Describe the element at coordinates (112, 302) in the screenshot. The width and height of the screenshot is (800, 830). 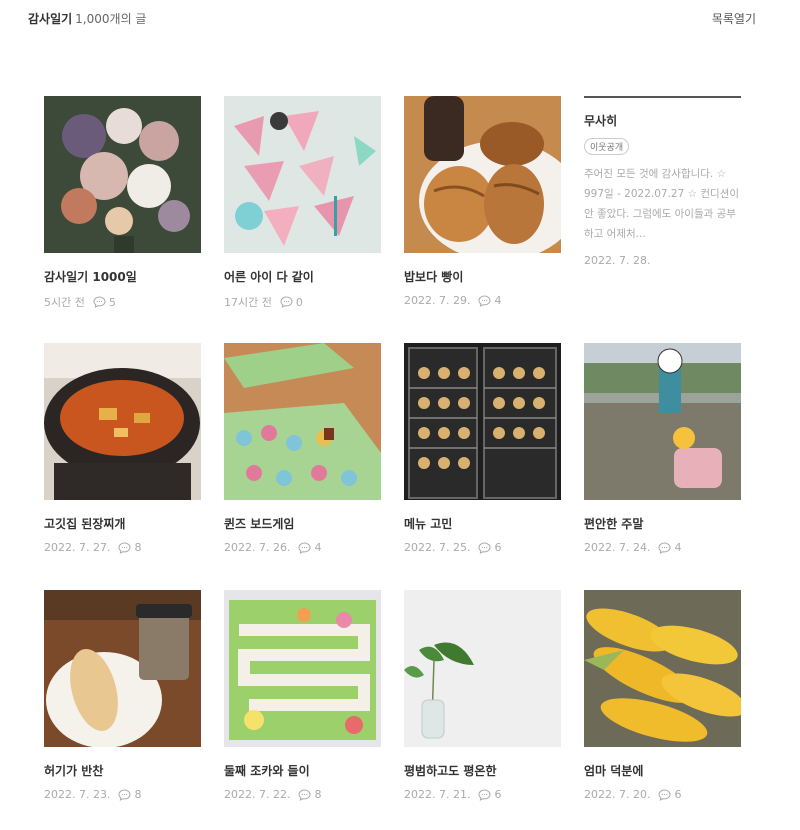
I see `comment-count: 5` at that location.